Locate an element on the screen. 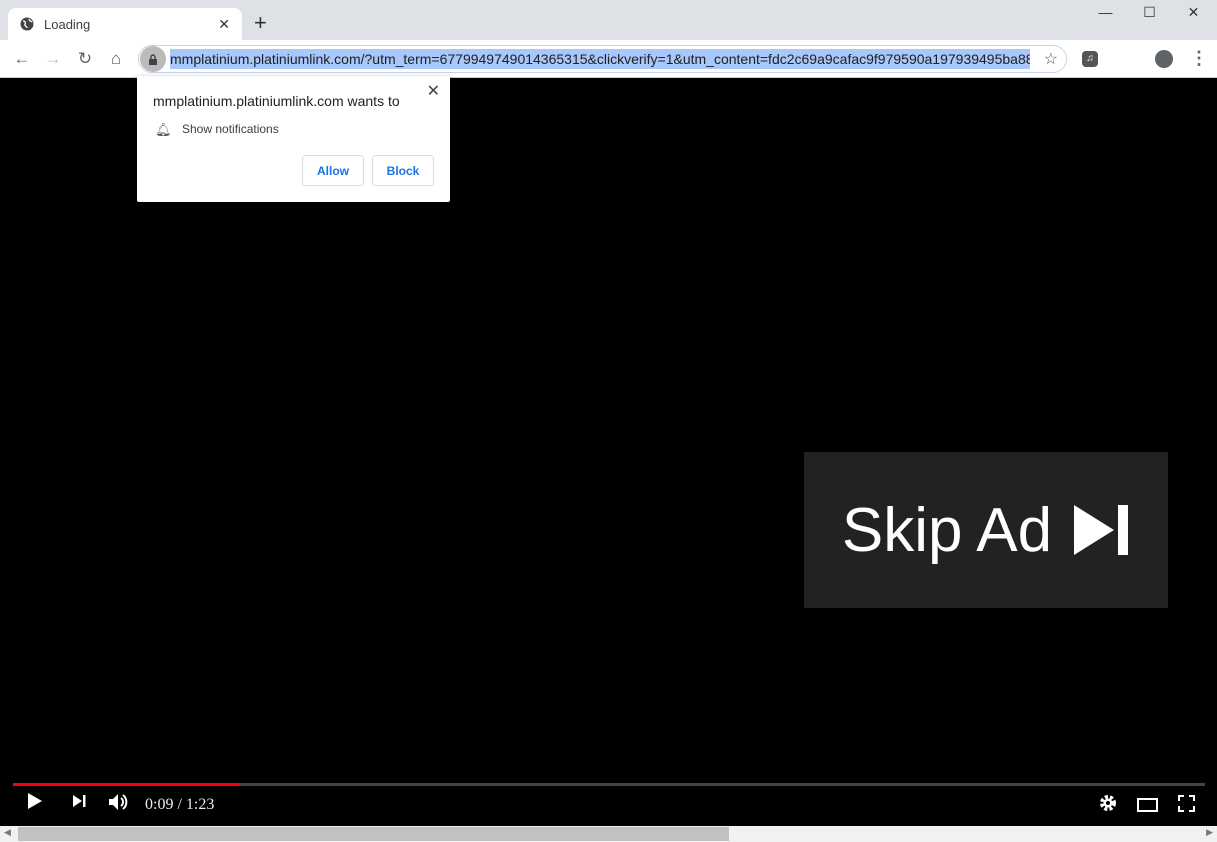 Image resolution: width=1217 pixels, height=842 pixels. permission-label: Show notifications is located at coordinates (230, 129).